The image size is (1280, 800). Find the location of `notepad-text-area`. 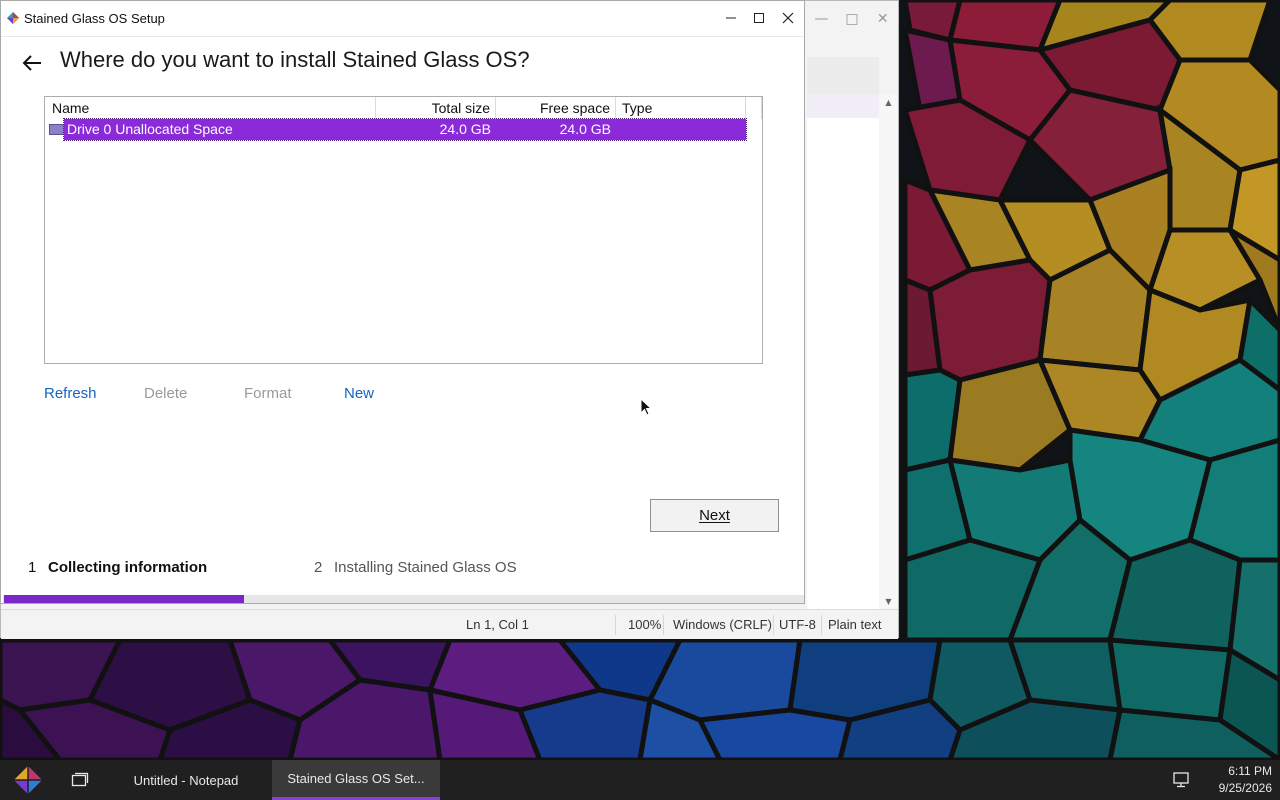

notepad-text-area is located at coordinates (843, 352).